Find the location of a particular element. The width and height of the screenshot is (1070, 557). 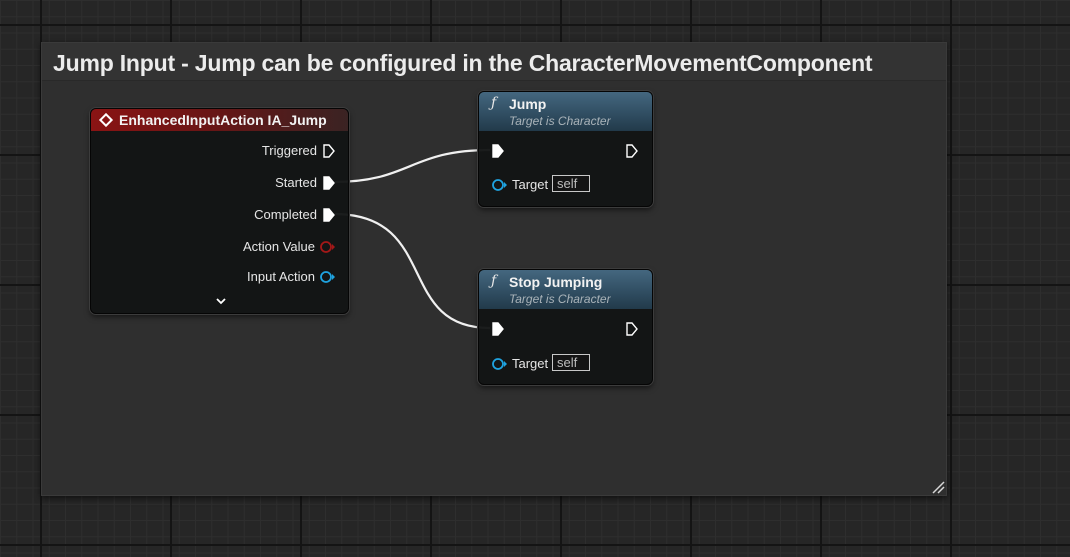

pin-label-triggered: Triggered is located at coordinates (289, 150).